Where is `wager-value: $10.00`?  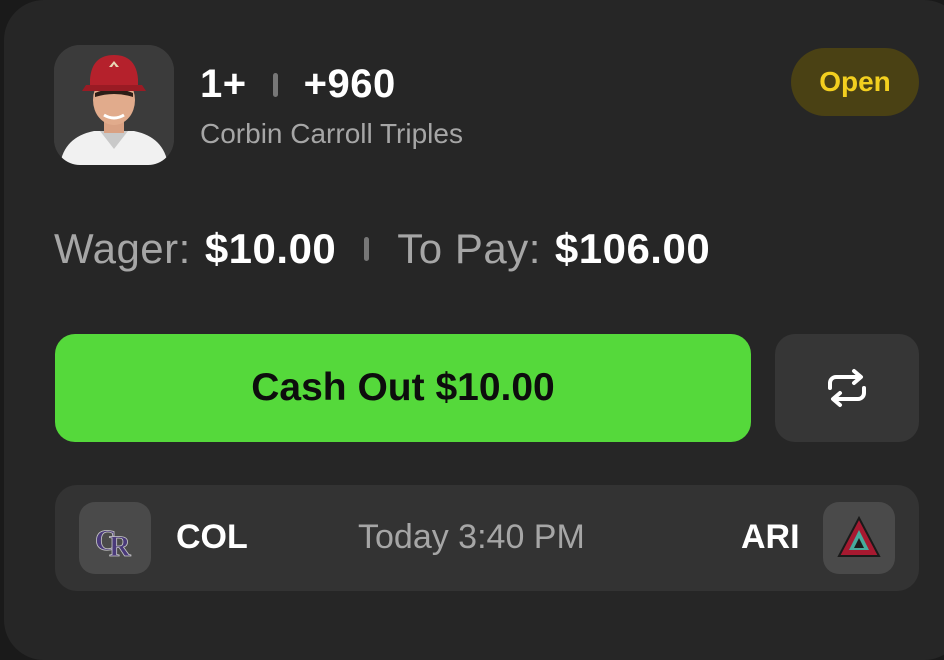 wager-value: $10.00 is located at coordinates (270, 248).